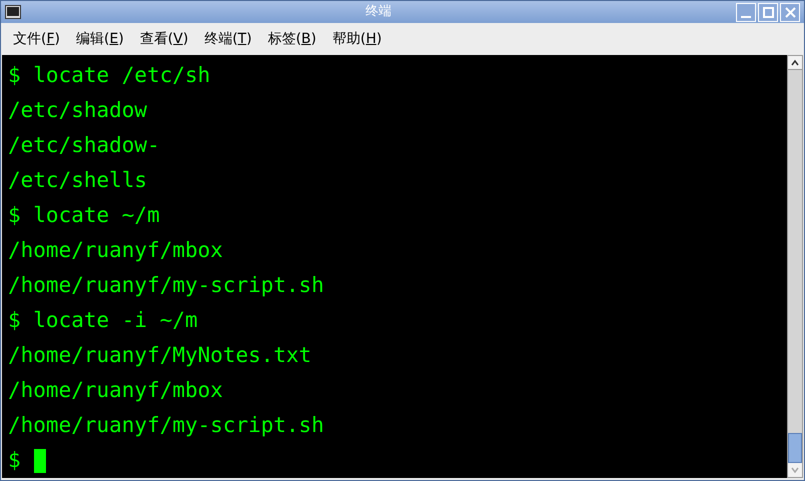 This screenshot has width=805, height=481. Describe the element at coordinates (109, 75) in the screenshot. I see `terminal-line: $ locate /etc/sh` at that location.